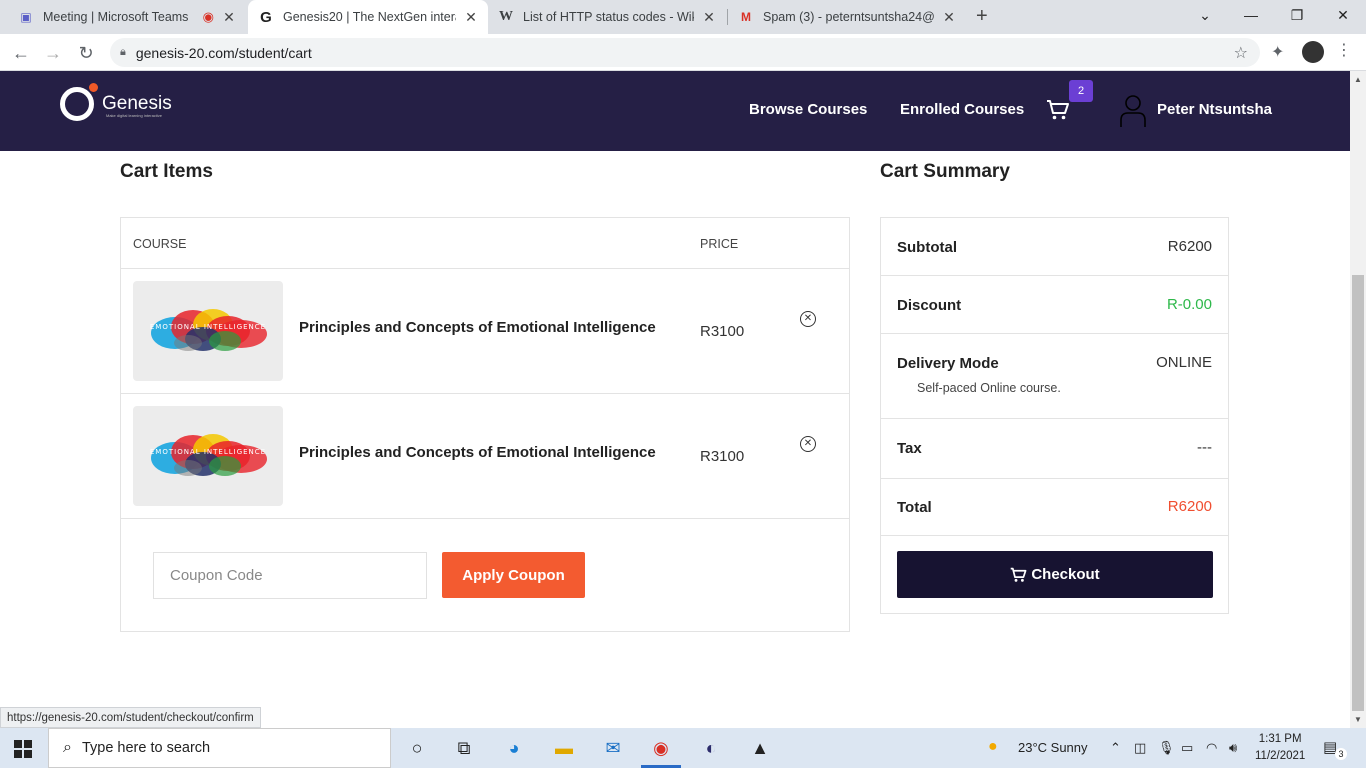  I want to click on tab-wikipedia: W List of HTTP status codes - Wikip ✕, so click(607, 17).